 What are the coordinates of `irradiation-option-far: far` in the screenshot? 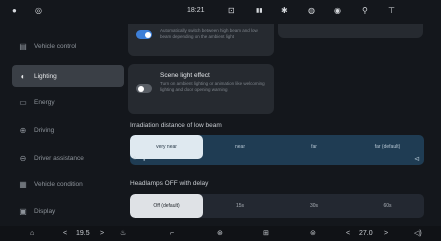 It's located at (314, 147).